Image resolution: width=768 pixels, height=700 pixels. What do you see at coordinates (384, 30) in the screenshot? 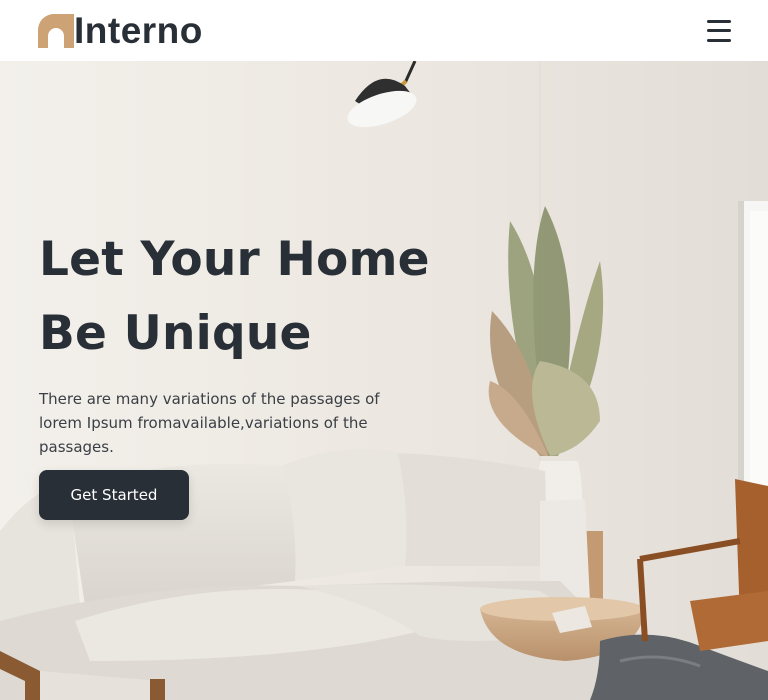
I see `top-navbar: Interno` at bounding box center [384, 30].